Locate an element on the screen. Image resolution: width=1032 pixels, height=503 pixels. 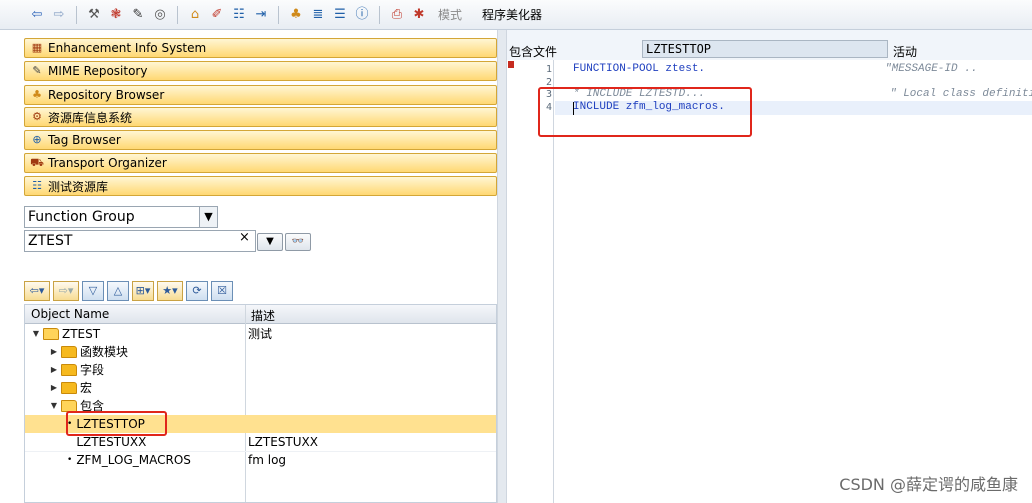
code-comment: " Local class definiti is located at coordinates (961, 94).